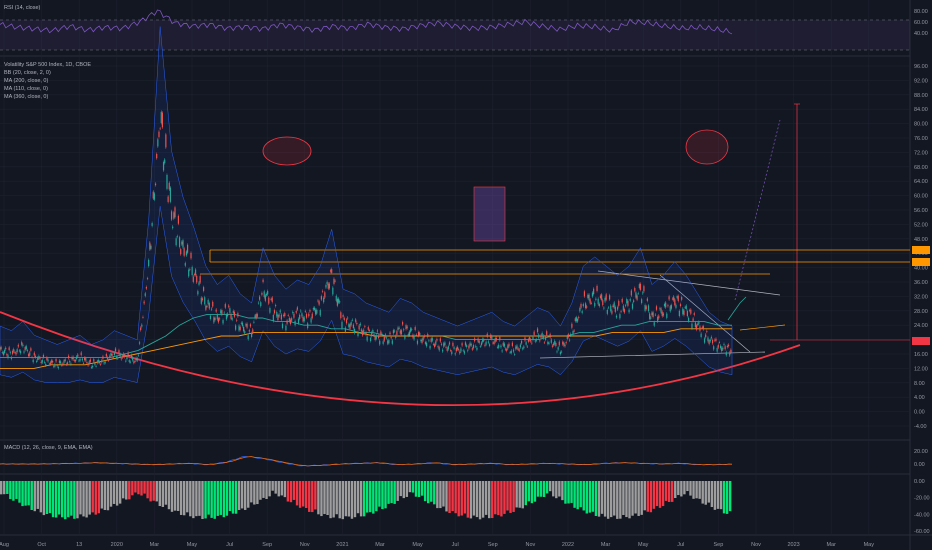 This screenshot has height=550, width=932. What do you see at coordinates (921, 326) in the screenshot?
I see `price-tick: 24.00` at bounding box center [921, 326].